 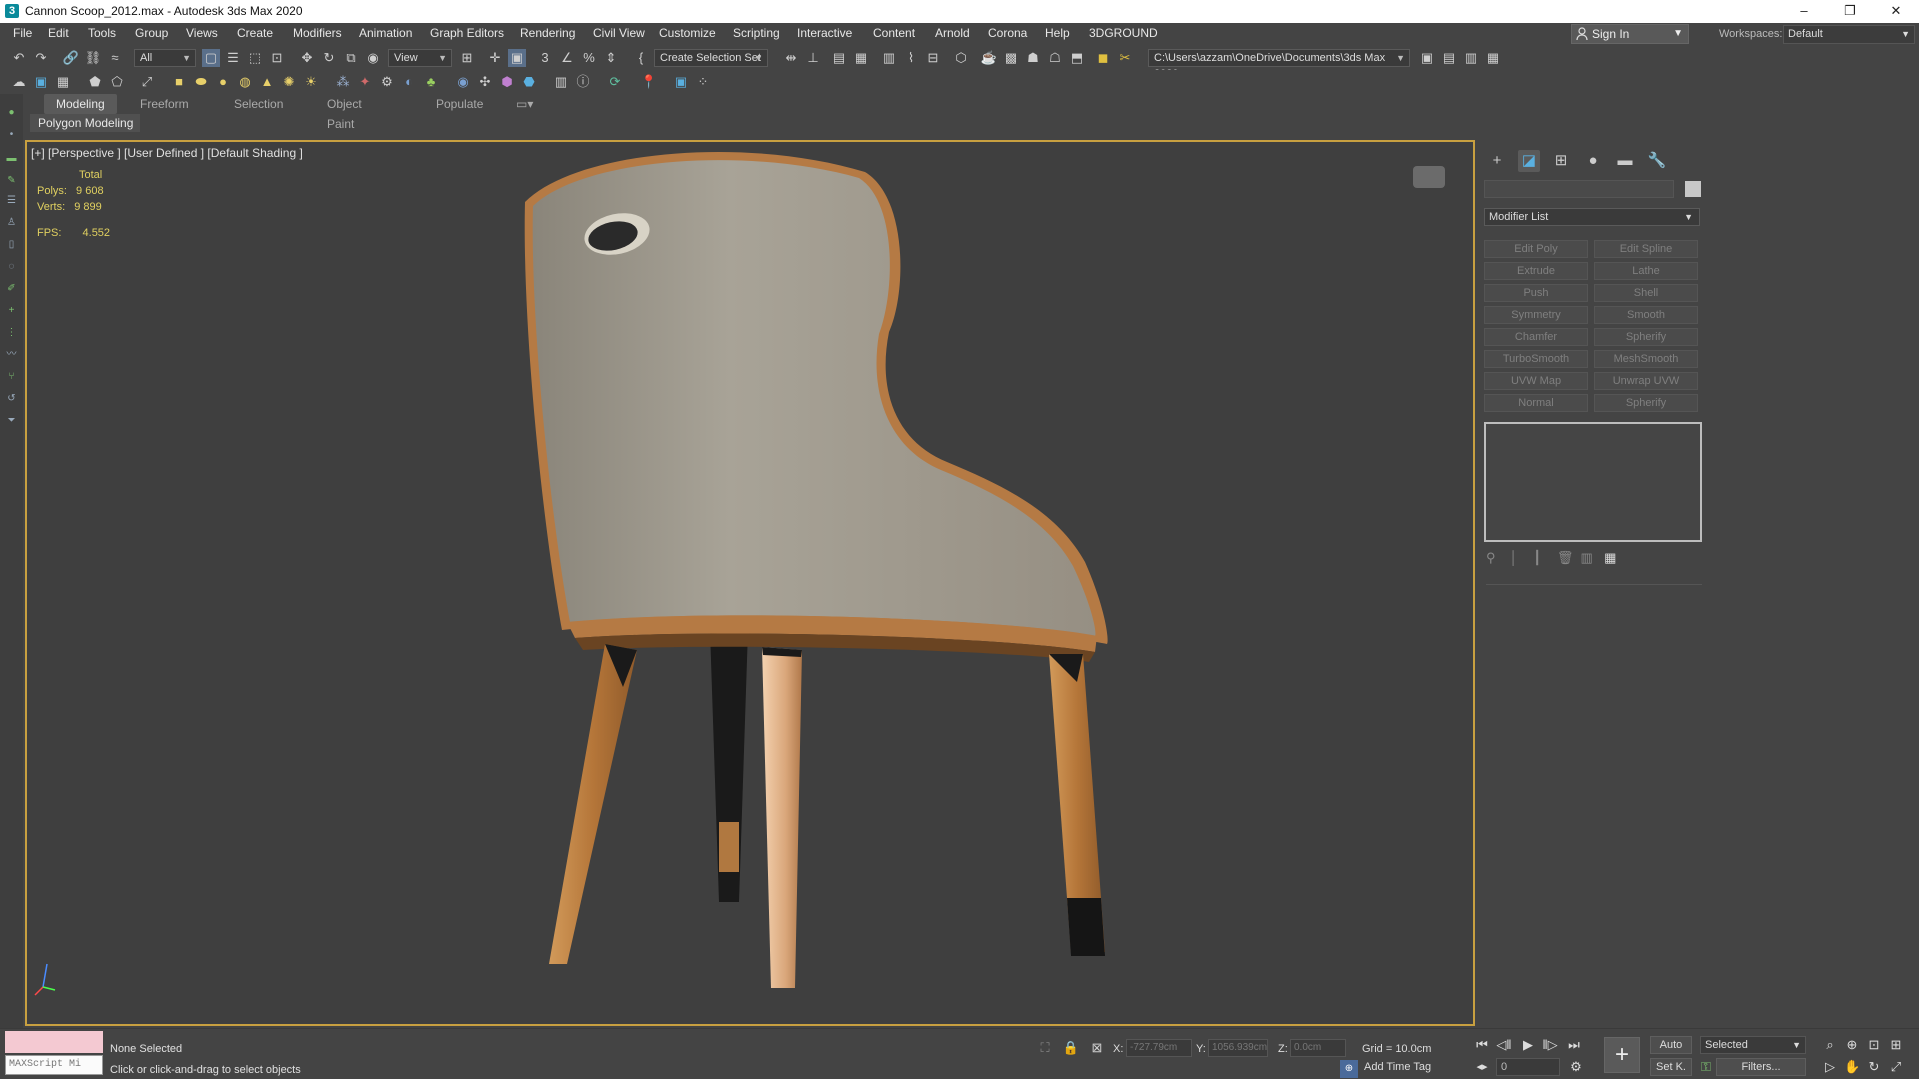 What do you see at coordinates (1896, 11) in the screenshot?
I see `close-button: ✕` at bounding box center [1896, 11].